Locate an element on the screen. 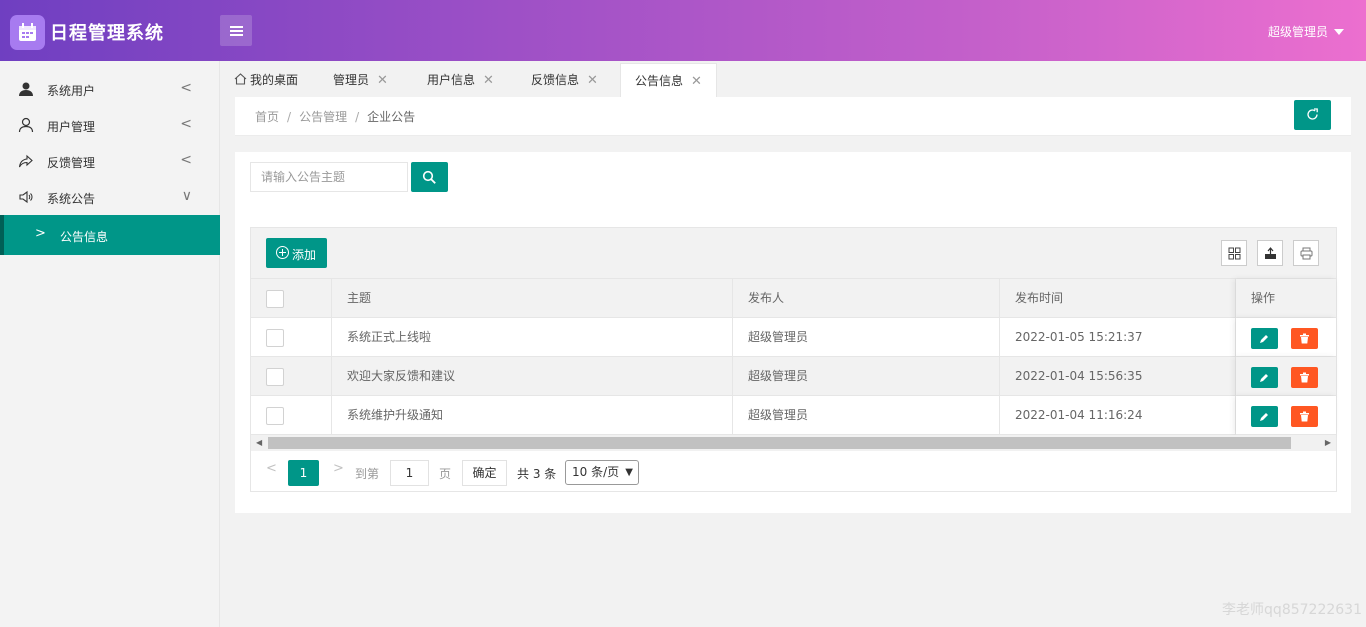 This screenshot has height=627, width=1366. scroll-left-icon: ◀ is located at coordinates (259, 442).